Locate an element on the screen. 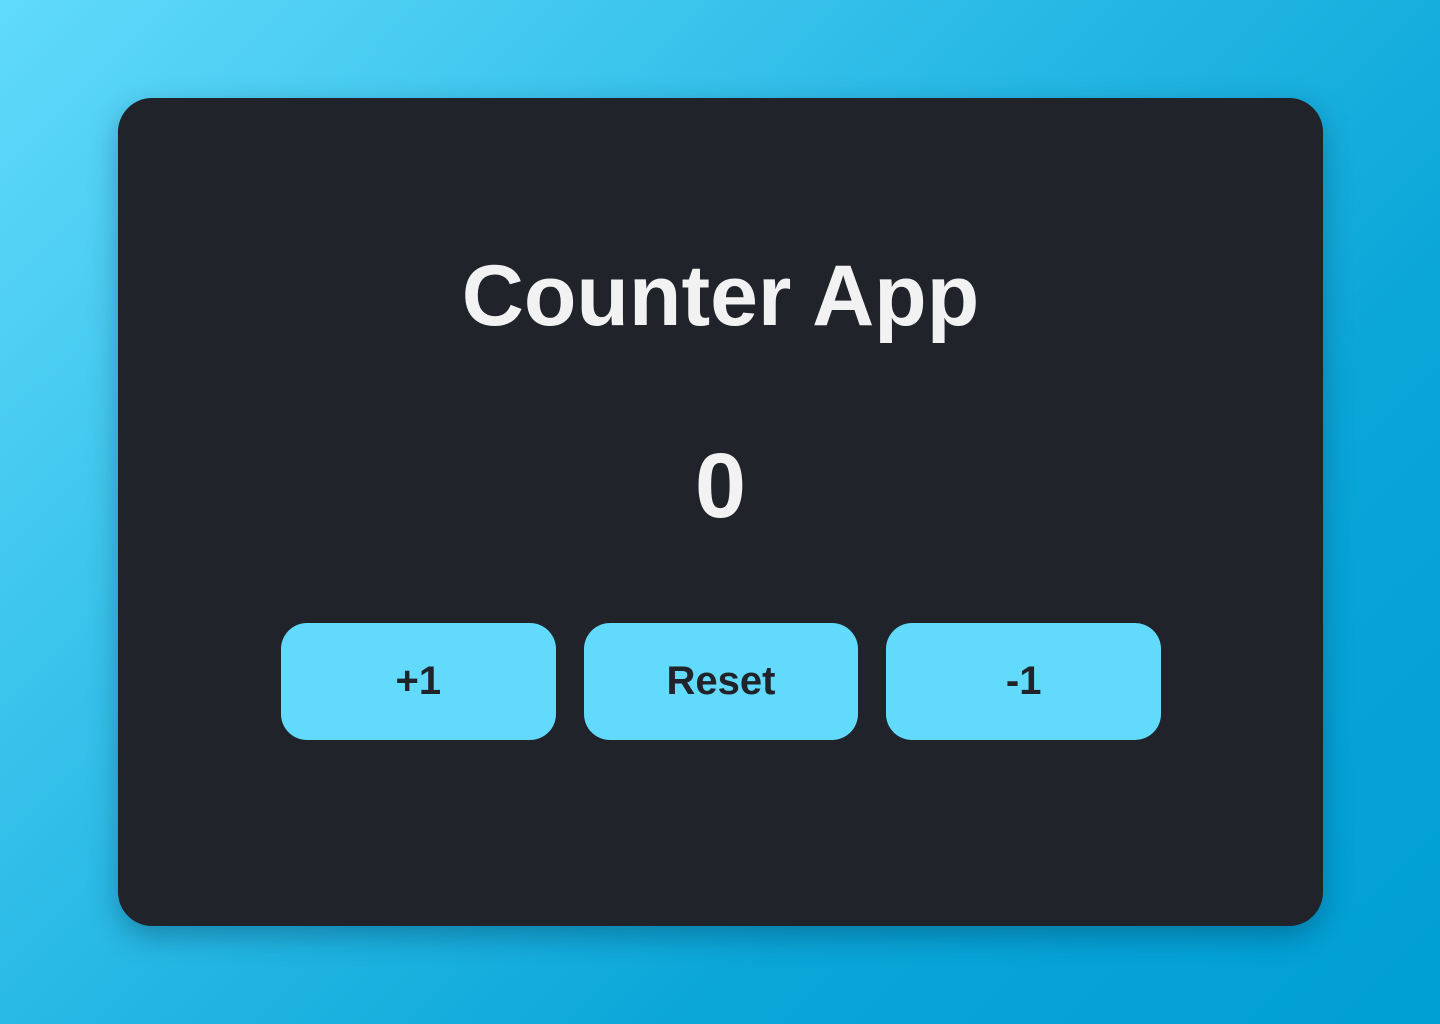 Image resolution: width=1440 pixels, height=1024 pixels. reset-button: Reset is located at coordinates (721, 681).